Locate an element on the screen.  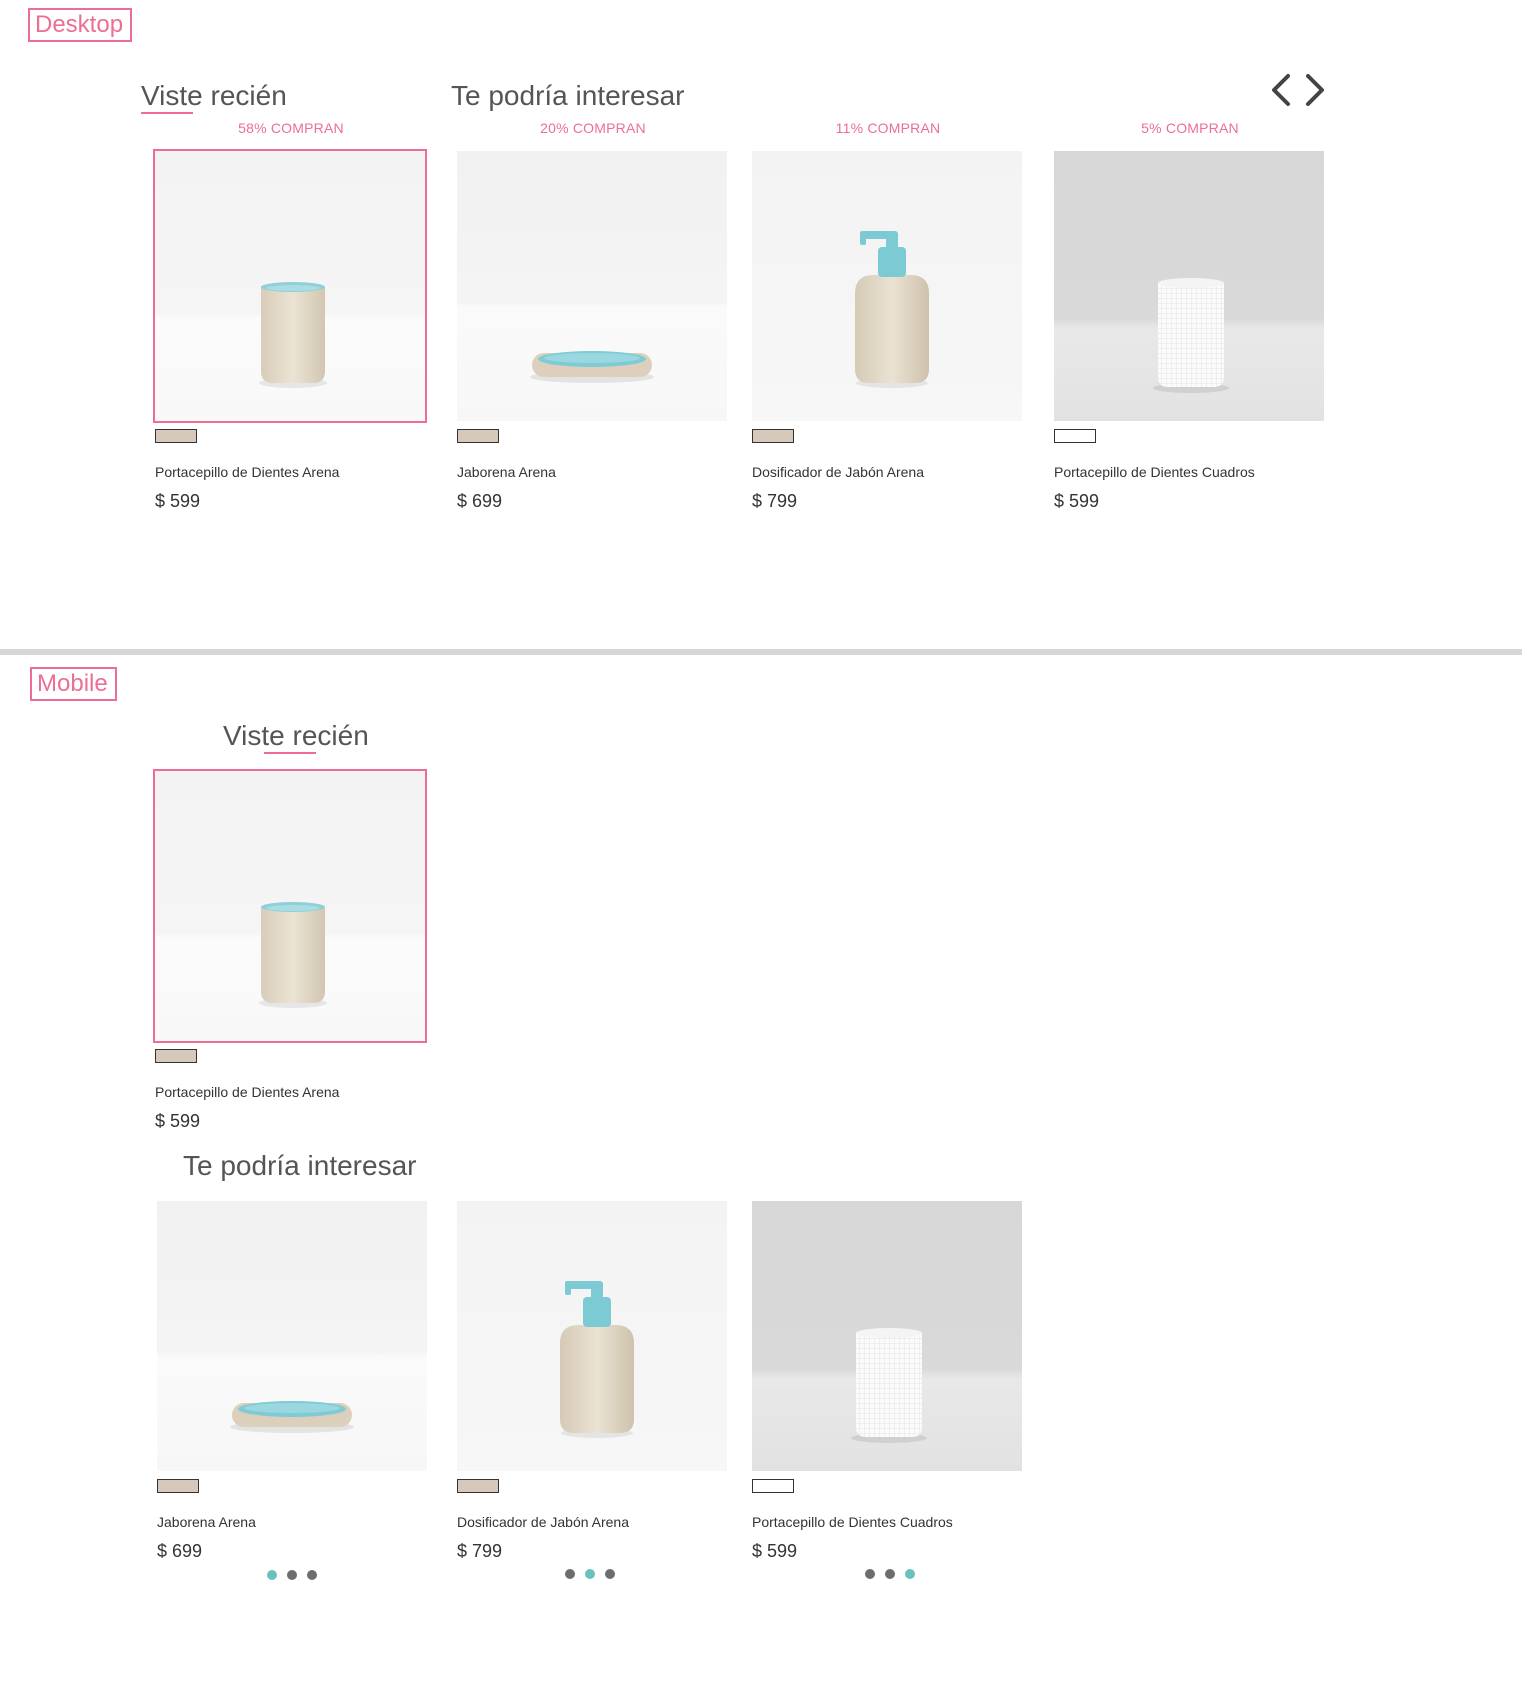
suggest-heading: Te podría interesar is located at coordinates (568, 95).